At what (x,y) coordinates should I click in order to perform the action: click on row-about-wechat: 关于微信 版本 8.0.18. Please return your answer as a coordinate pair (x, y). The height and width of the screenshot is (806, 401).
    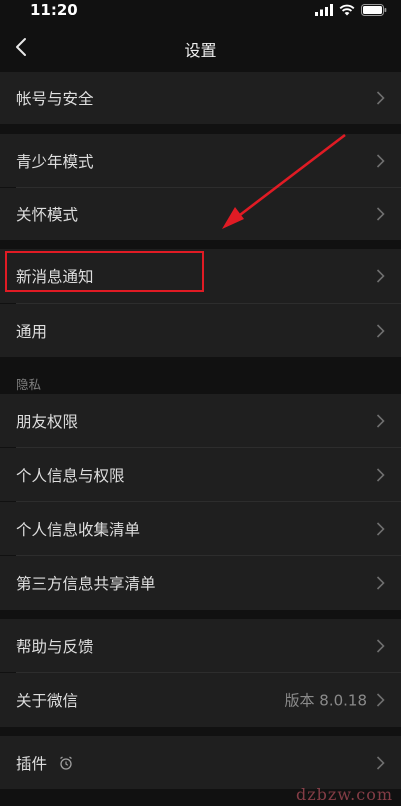
    Looking at the image, I should click on (200, 700).